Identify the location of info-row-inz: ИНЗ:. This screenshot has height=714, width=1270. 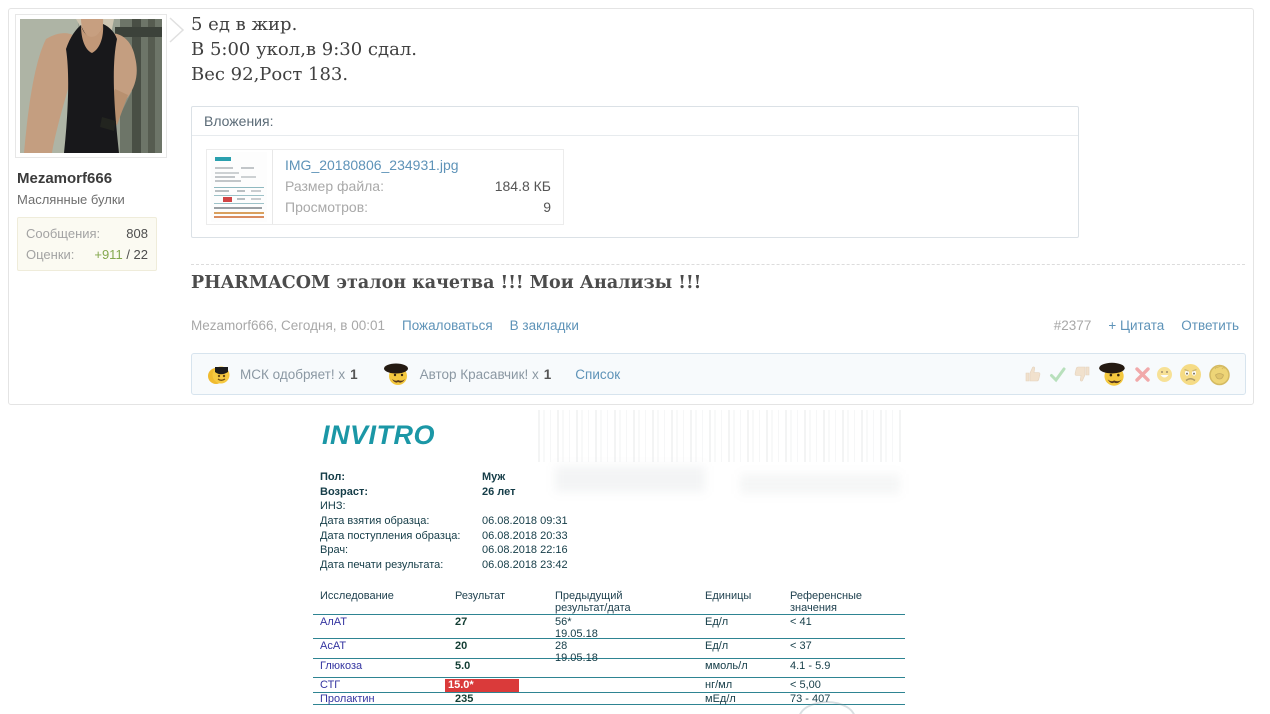
(444, 506).